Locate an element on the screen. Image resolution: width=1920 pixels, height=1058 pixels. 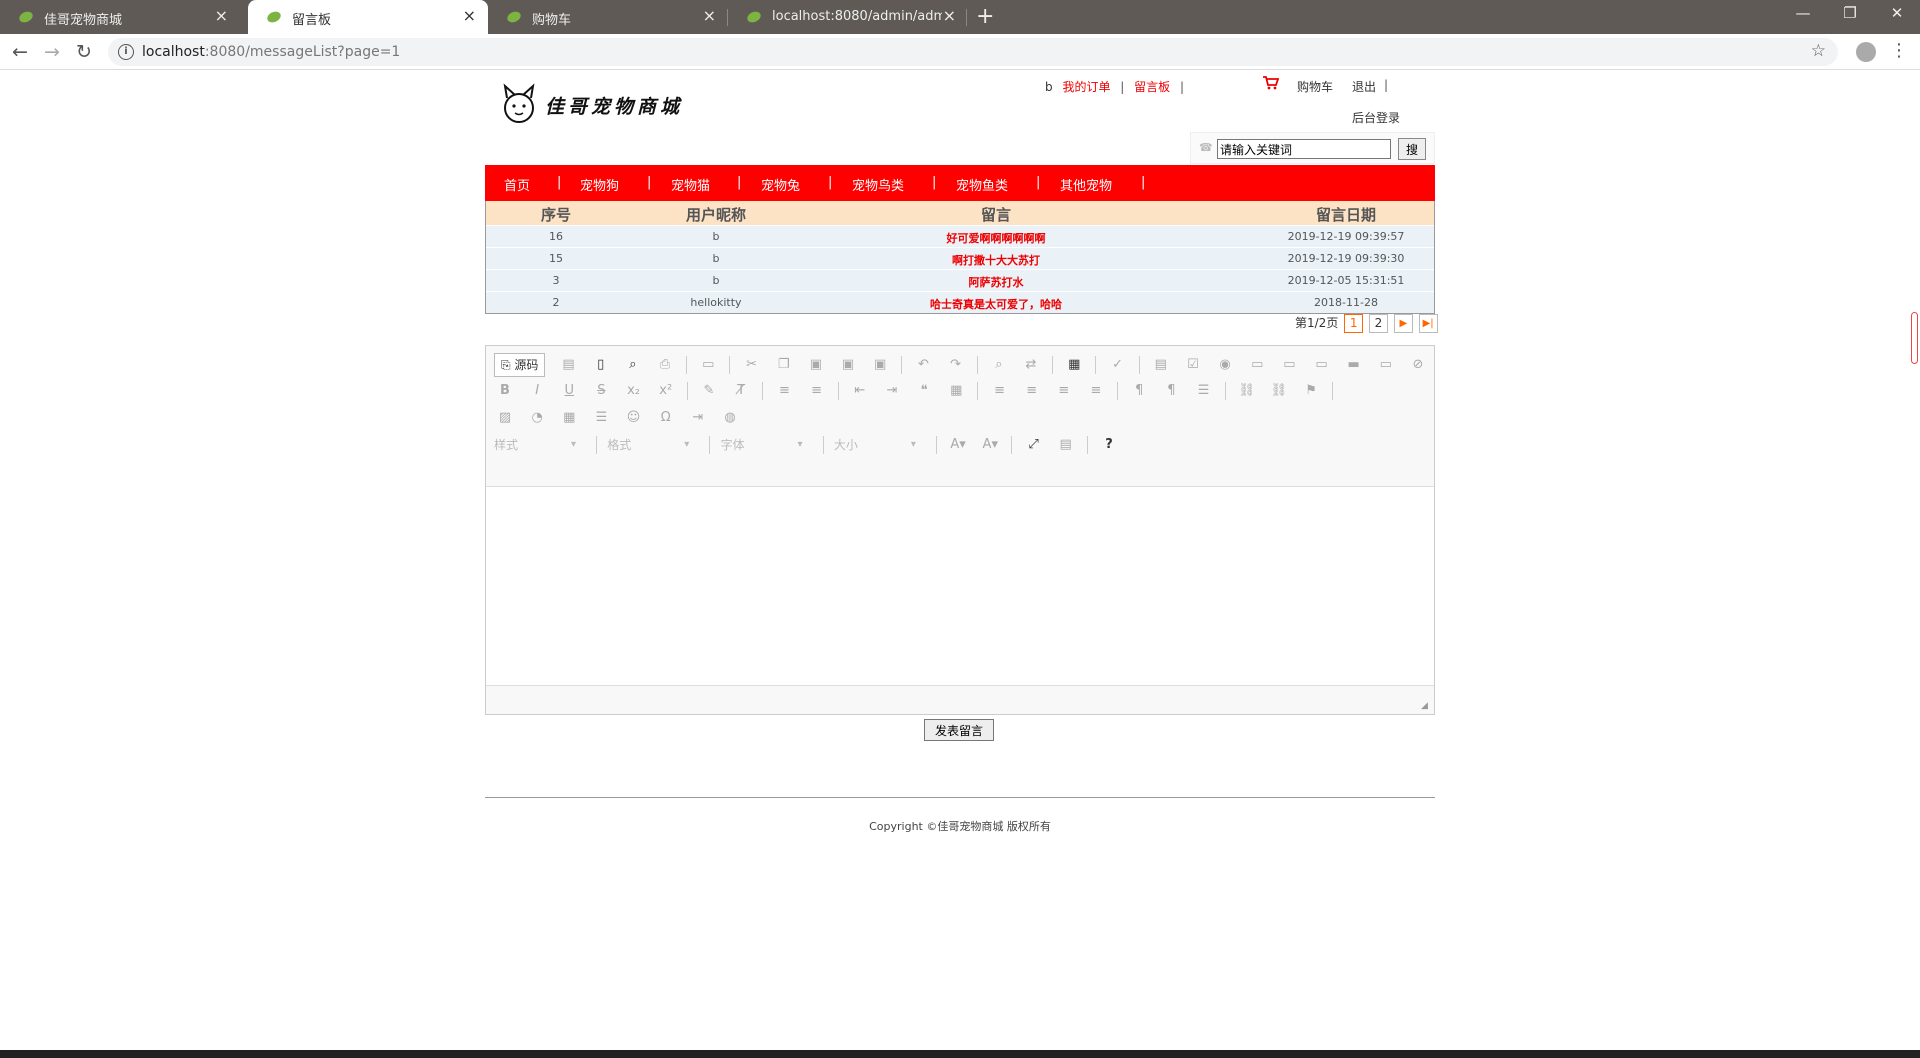
align-center-icon: ≡ is located at coordinates (1032, 391).